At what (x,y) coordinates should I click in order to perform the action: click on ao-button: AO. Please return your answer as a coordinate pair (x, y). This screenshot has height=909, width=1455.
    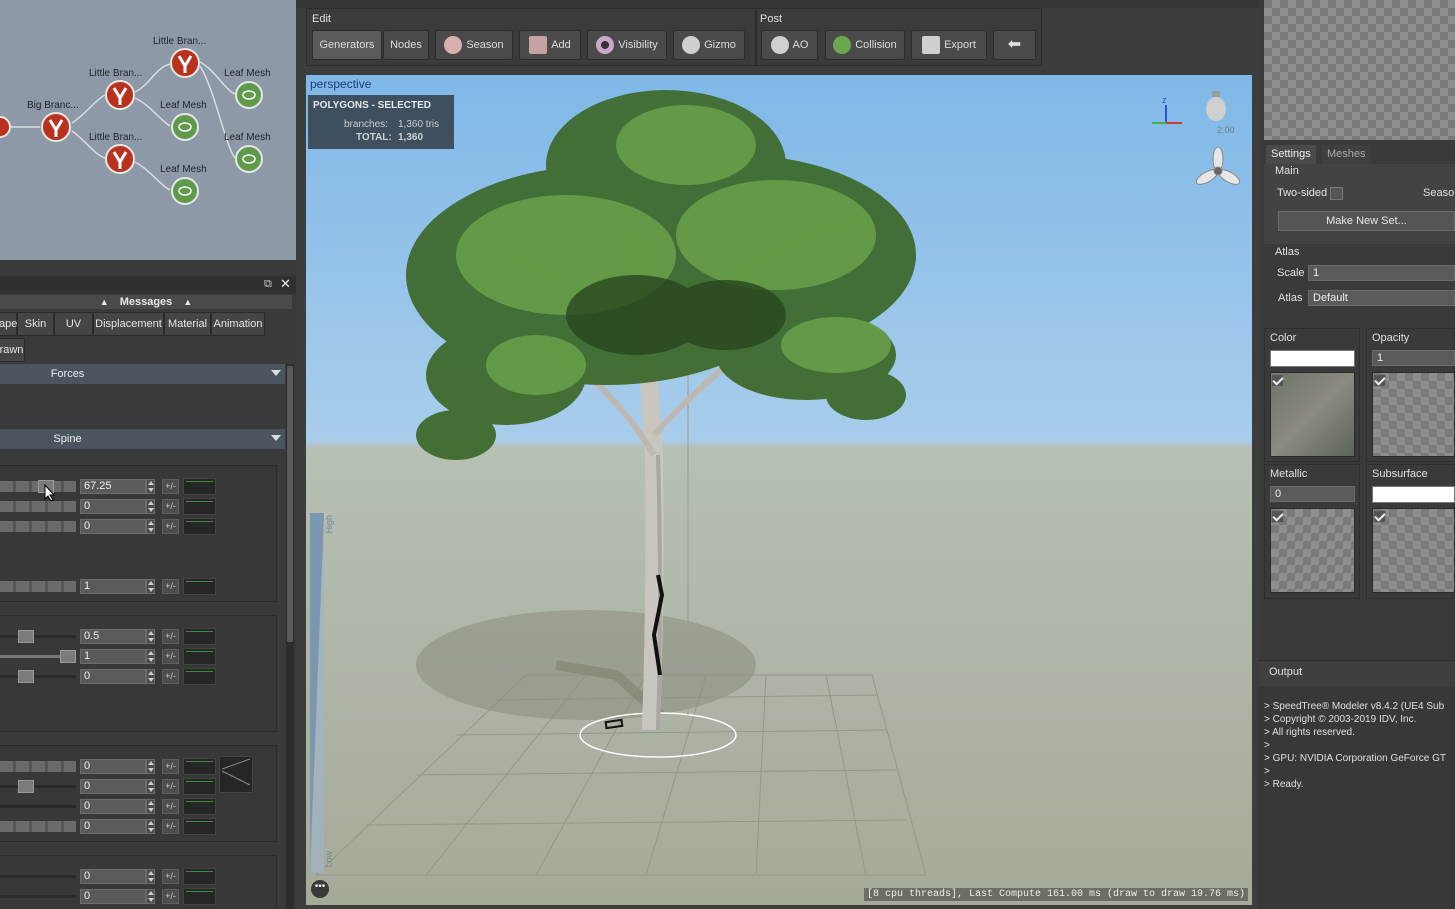
    Looking at the image, I should click on (789, 45).